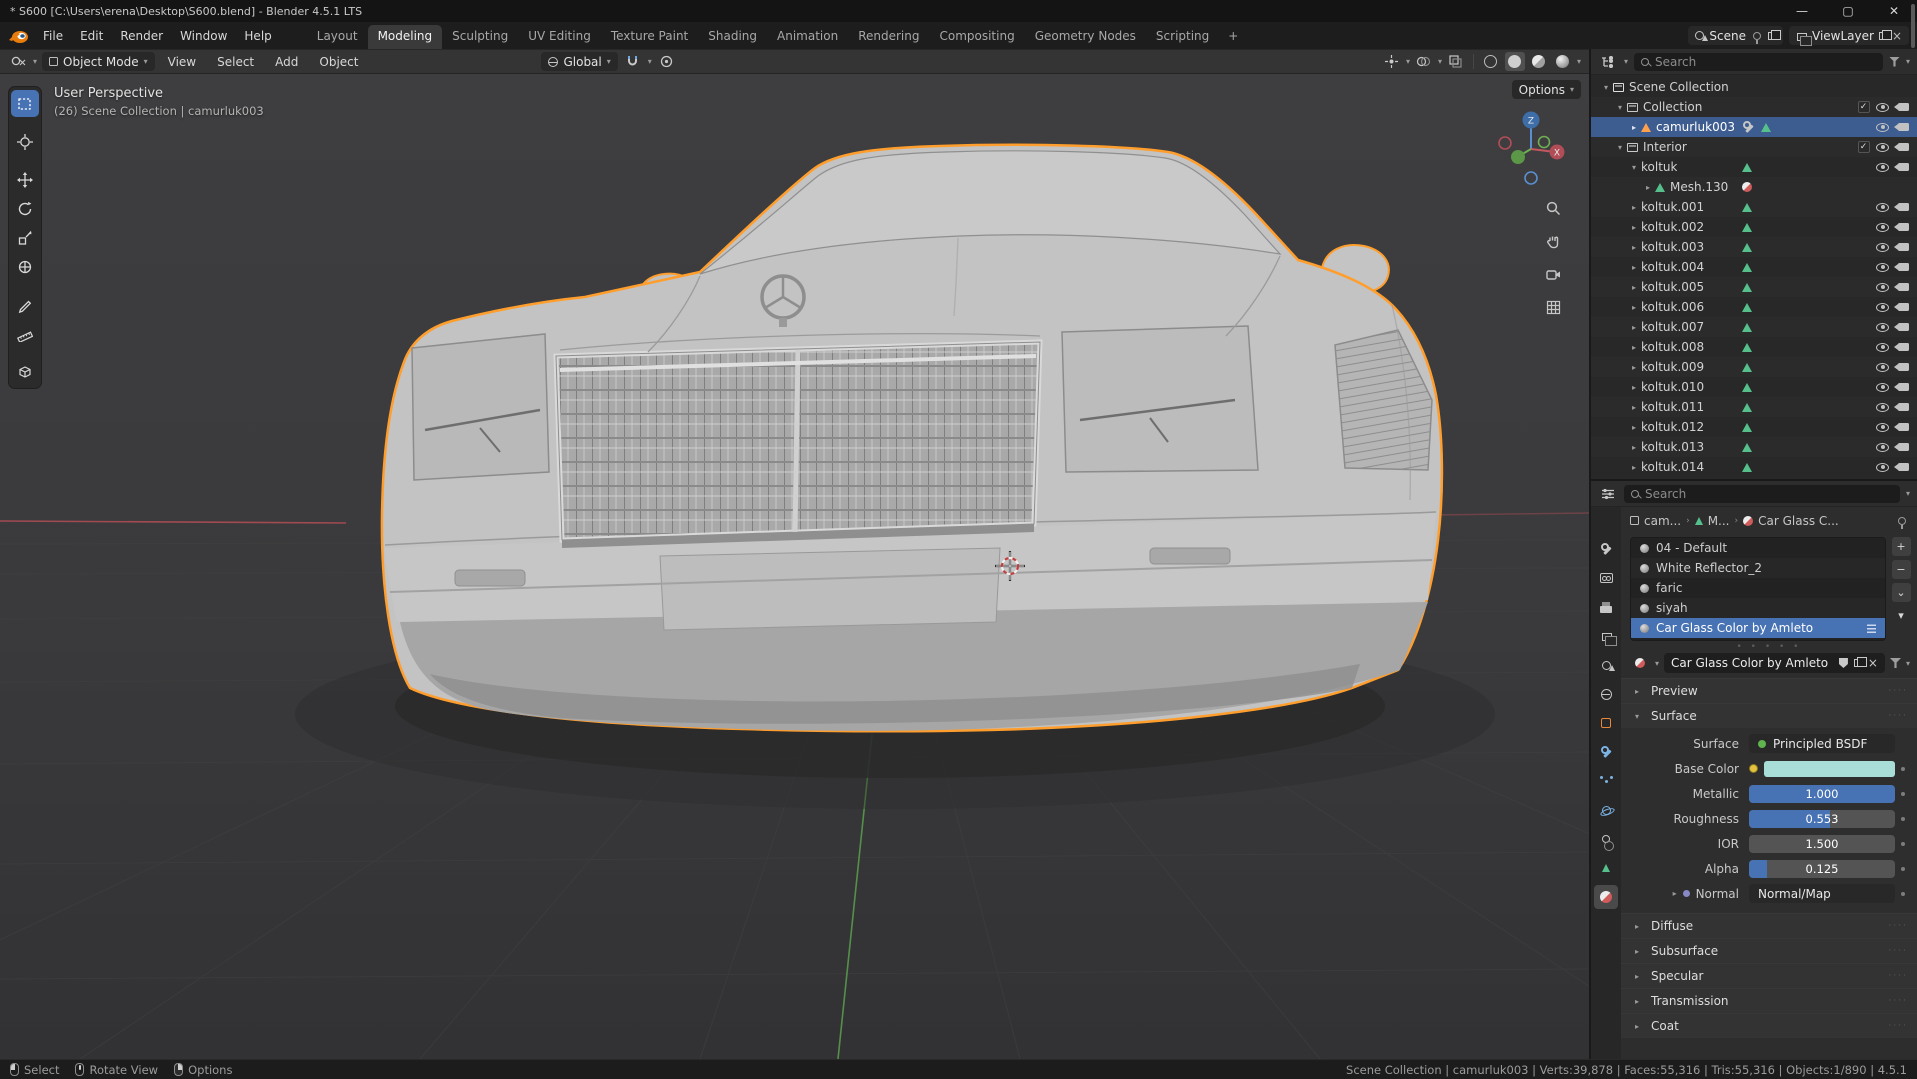  Describe the element at coordinates (1408, 61) in the screenshot. I see `gizmo-chevron: ▾` at that location.